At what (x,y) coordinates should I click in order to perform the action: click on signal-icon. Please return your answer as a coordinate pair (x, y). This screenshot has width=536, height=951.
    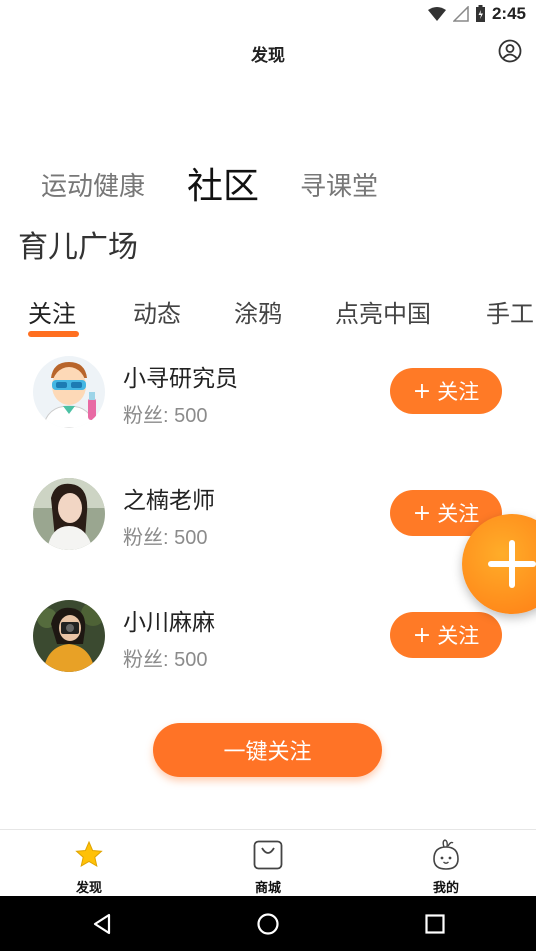
    Looking at the image, I should click on (460, 14).